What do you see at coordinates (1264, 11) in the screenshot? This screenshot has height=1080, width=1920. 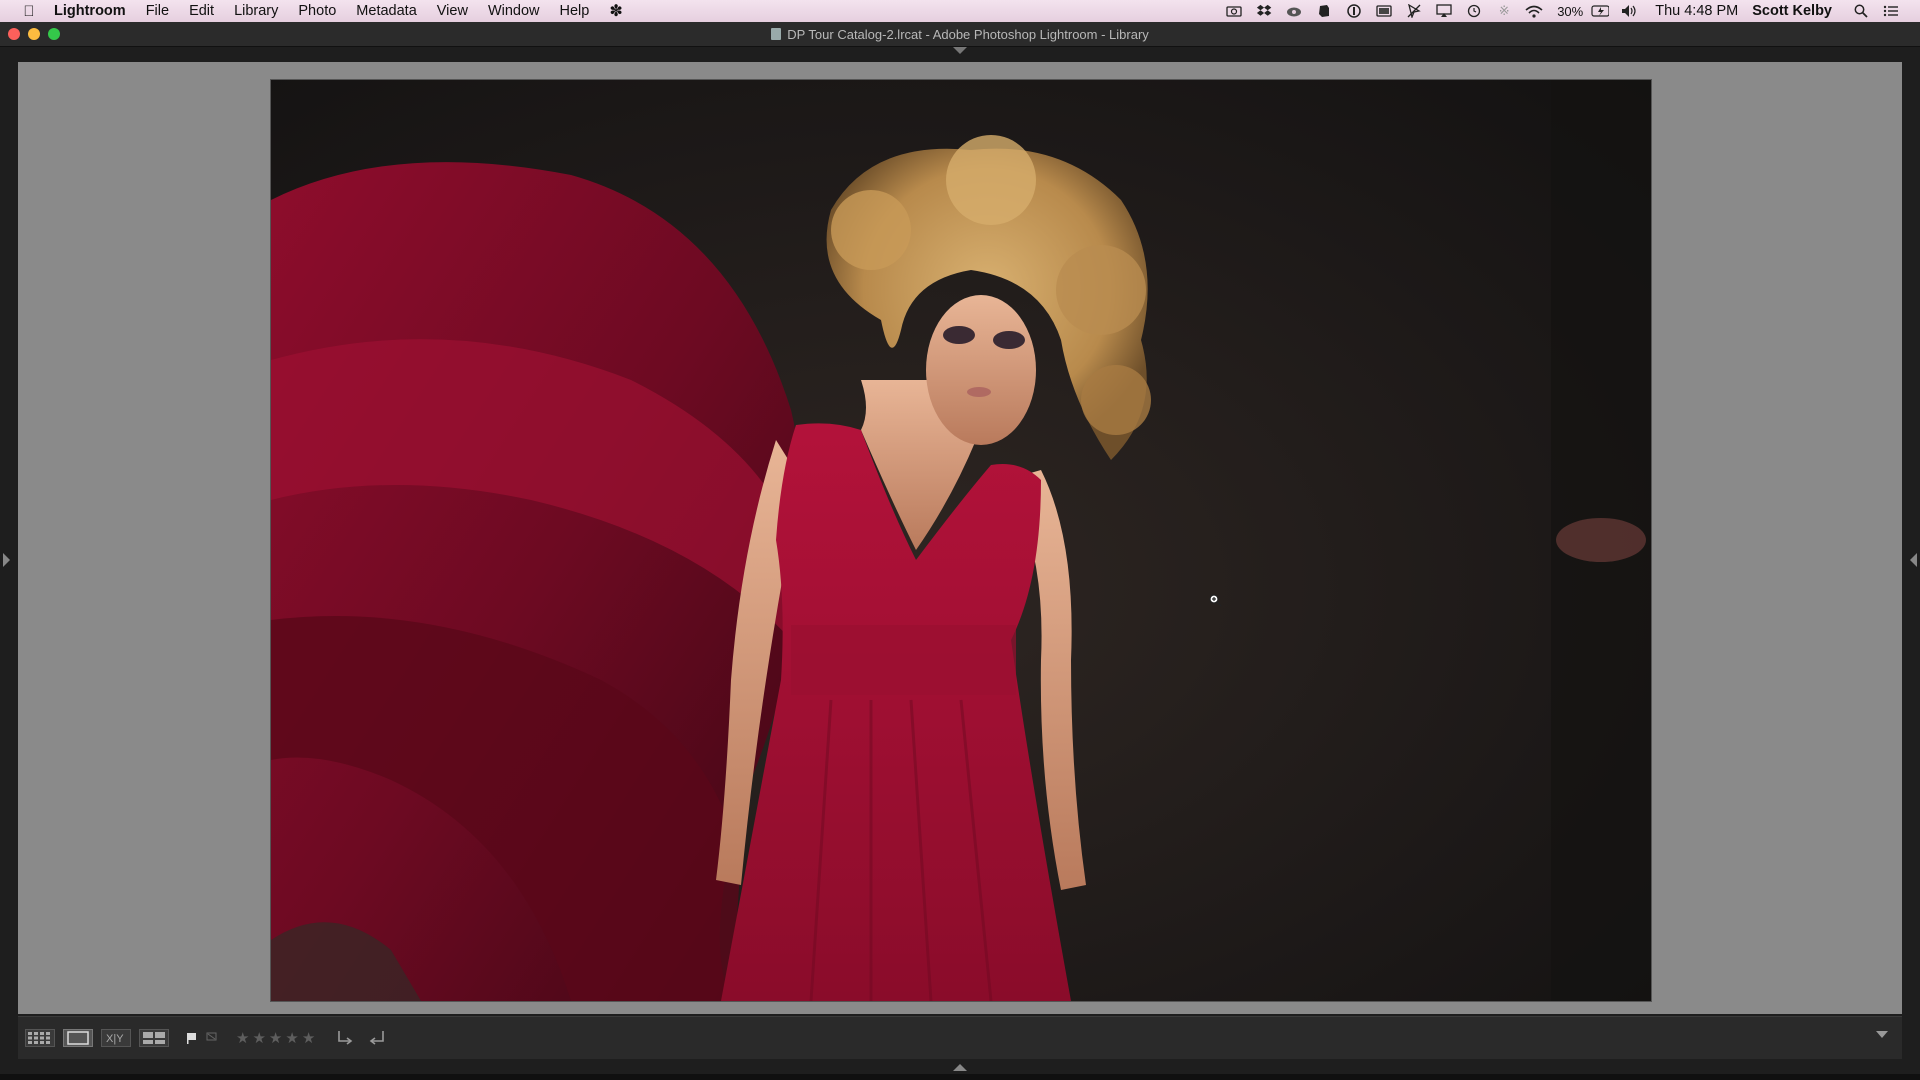 I see `dropbox-icon` at bounding box center [1264, 11].